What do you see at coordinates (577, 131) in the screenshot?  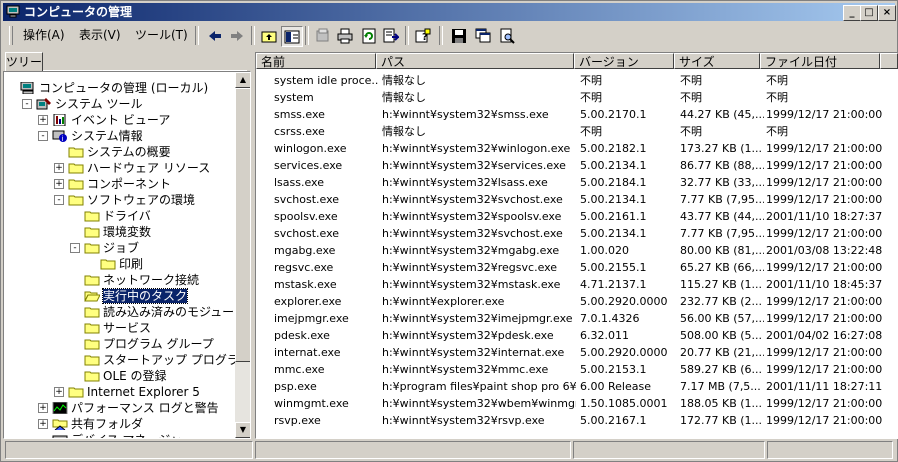 I see `list-row: csrss.exe 情報なし 不明 不明 不明` at bounding box center [577, 131].